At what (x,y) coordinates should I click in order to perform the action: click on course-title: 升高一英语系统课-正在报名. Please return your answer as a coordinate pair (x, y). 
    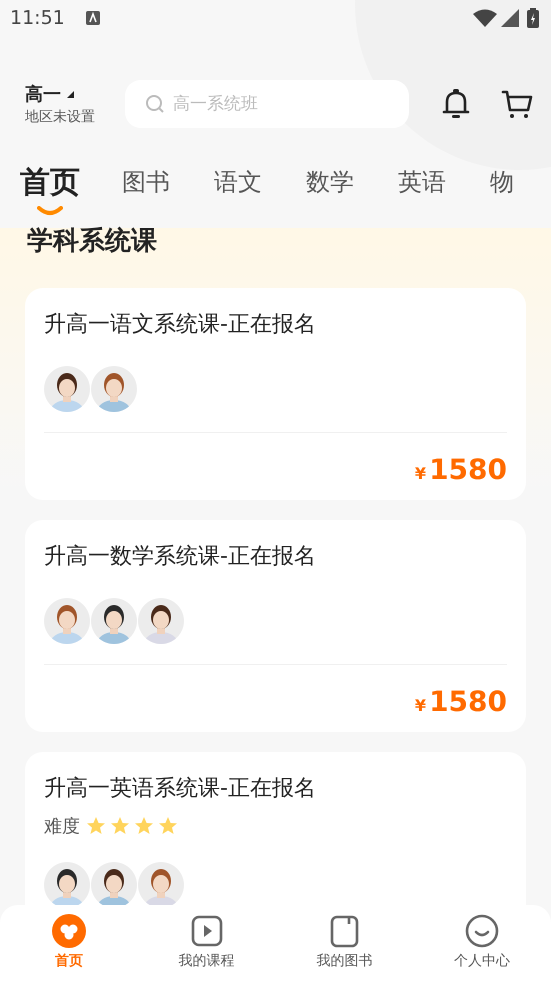
    Looking at the image, I should click on (180, 789).